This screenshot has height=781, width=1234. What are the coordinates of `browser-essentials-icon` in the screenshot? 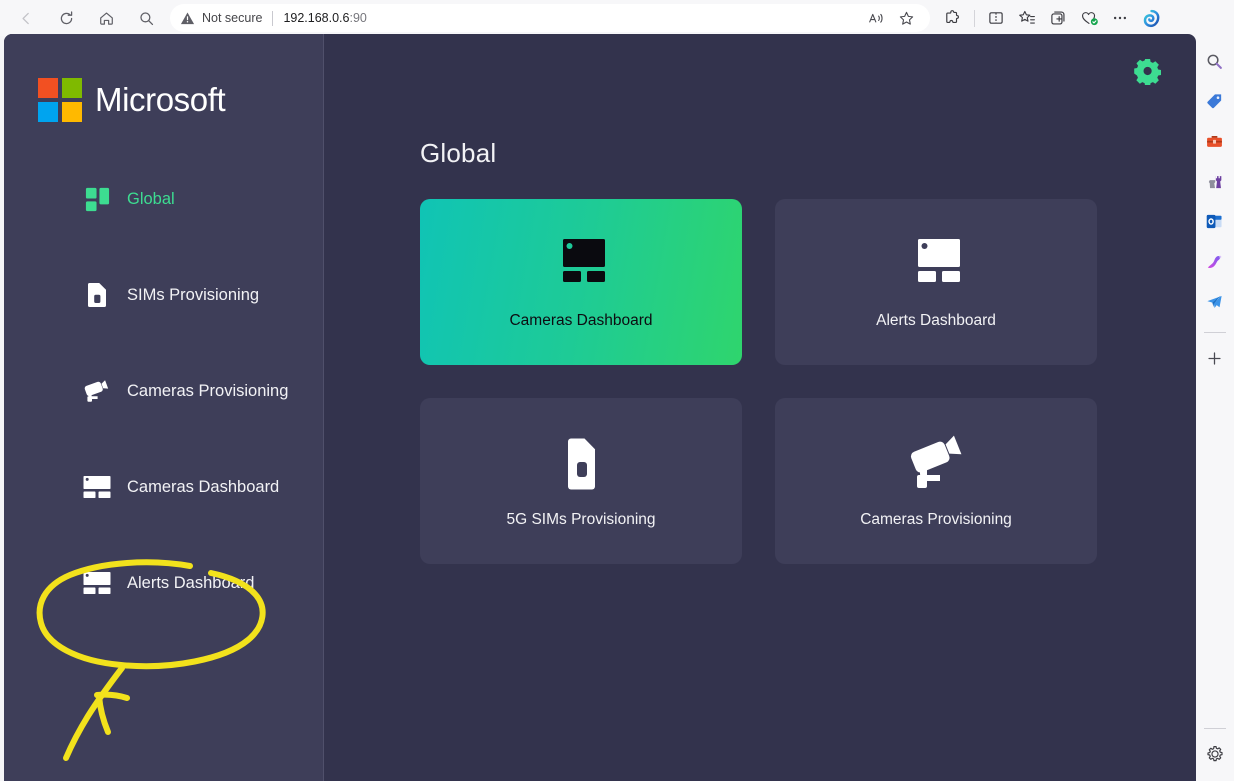 It's located at (1089, 18).